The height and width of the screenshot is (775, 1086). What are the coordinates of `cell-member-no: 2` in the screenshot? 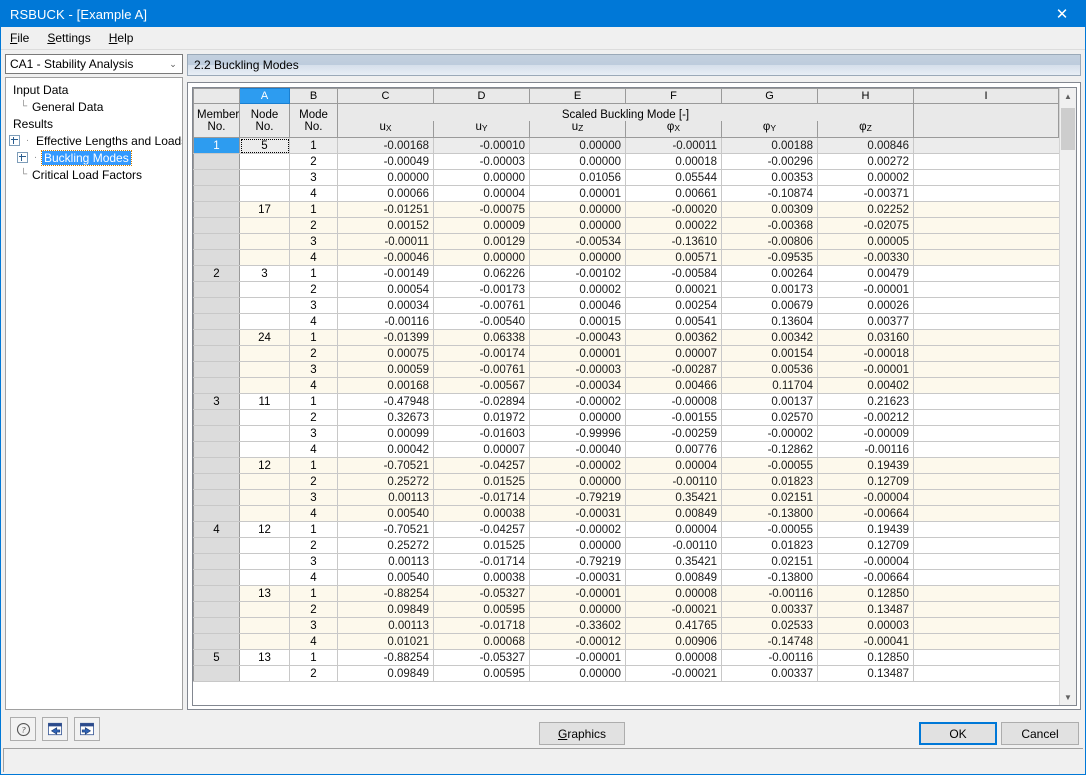 It's located at (216, 273).